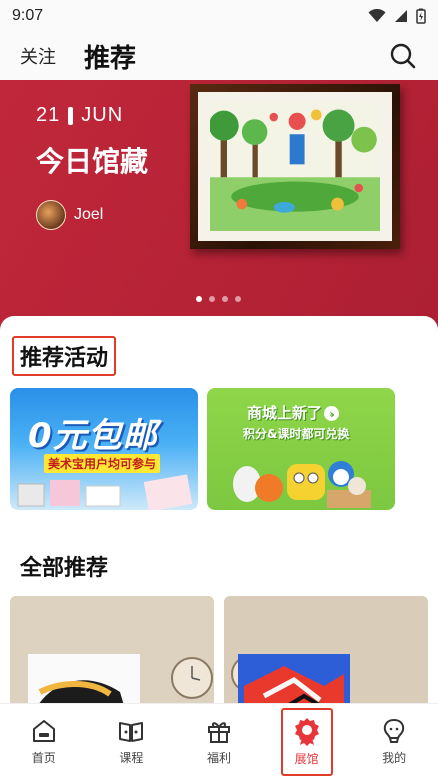  I want to click on promo-subline: 积分&课时都可兑换, so click(296, 434).